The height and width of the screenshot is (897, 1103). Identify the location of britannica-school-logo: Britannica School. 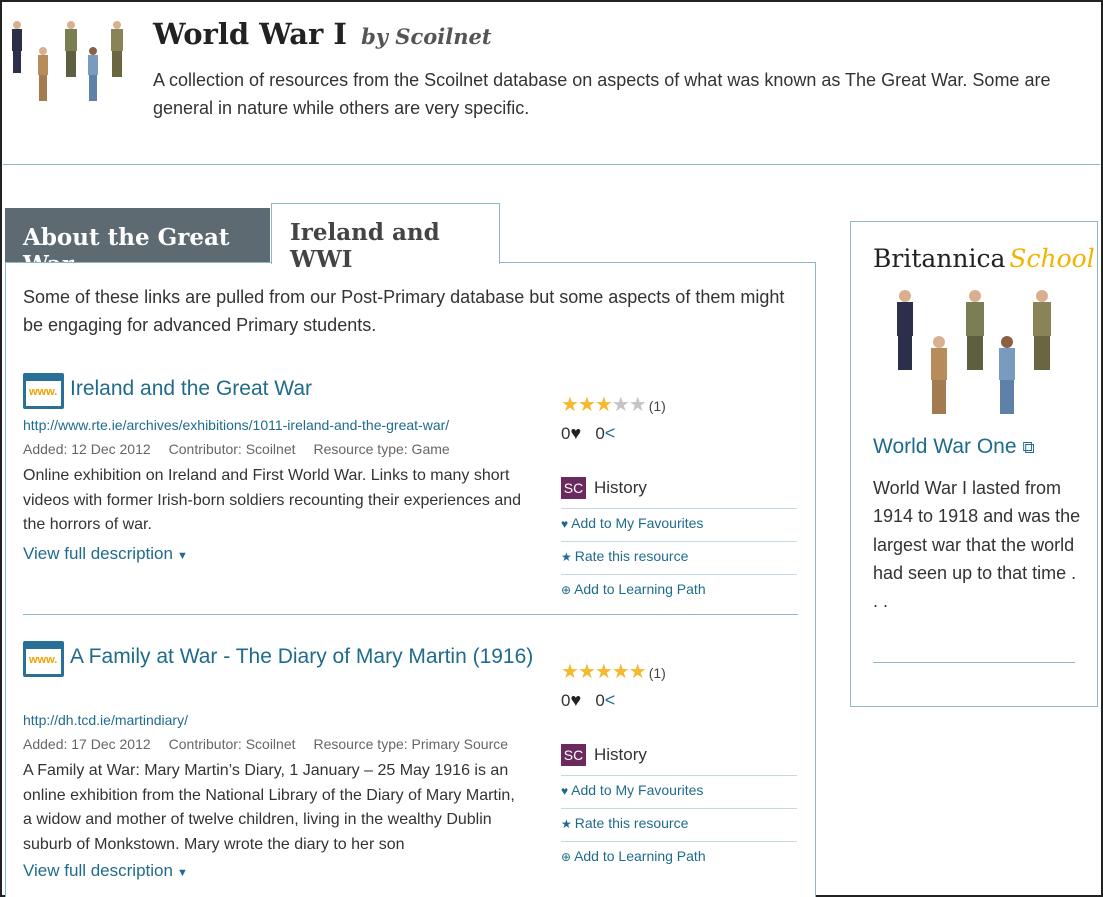
(984, 258).